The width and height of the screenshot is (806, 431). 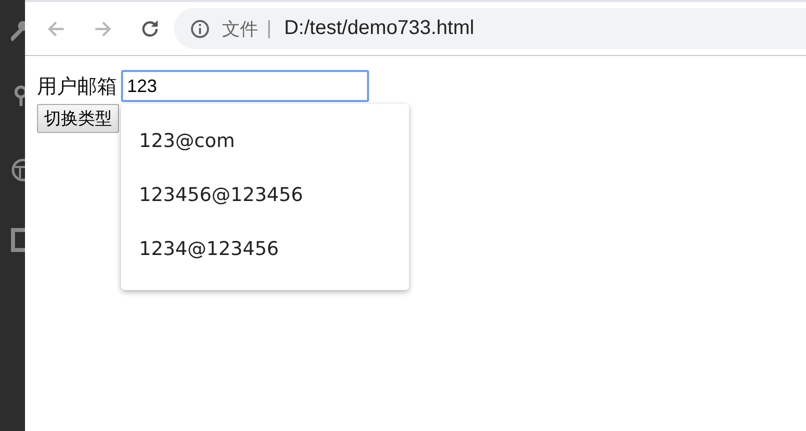 I want to click on security-label: 文件, so click(x=240, y=29).